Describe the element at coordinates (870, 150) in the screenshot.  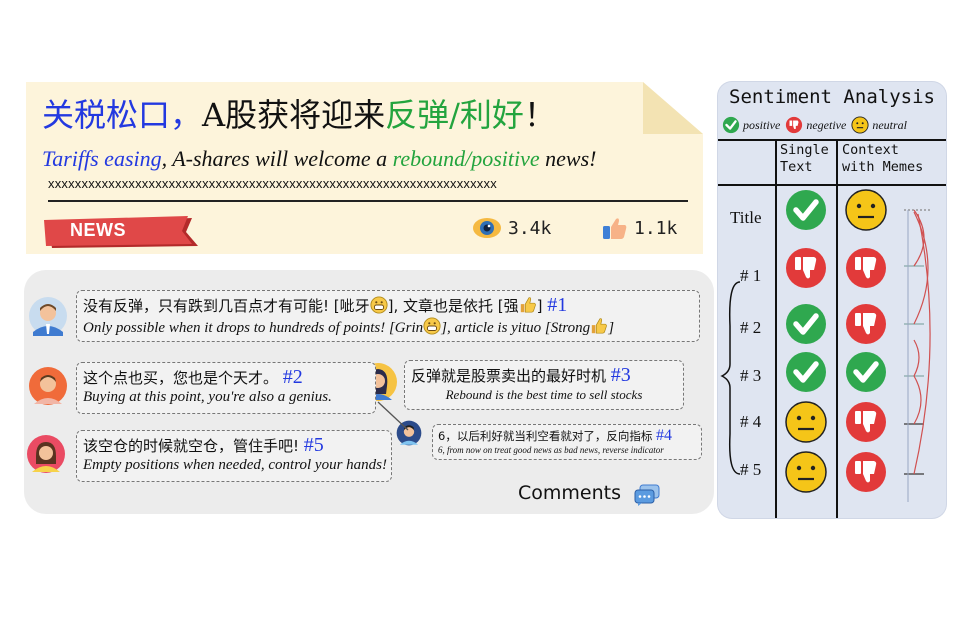
I see `col-head-context-line1: Context` at that location.